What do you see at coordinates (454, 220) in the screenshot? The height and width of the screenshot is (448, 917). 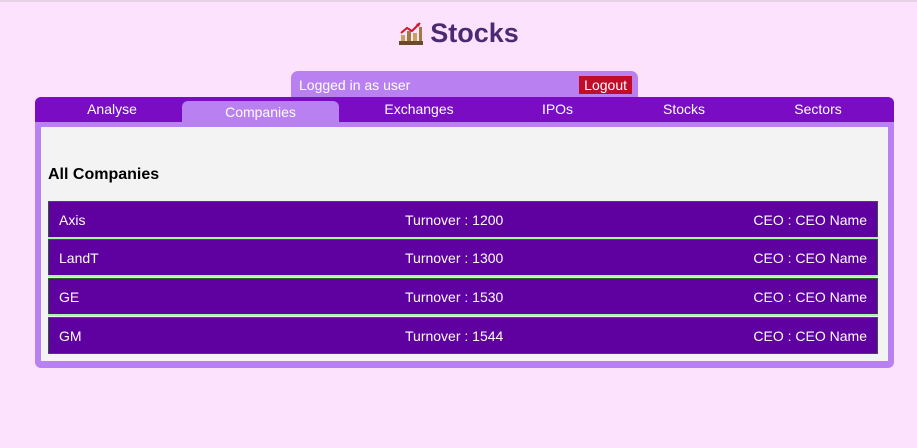 I see `company-turnover: Turnover : 1200` at bounding box center [454, 220].